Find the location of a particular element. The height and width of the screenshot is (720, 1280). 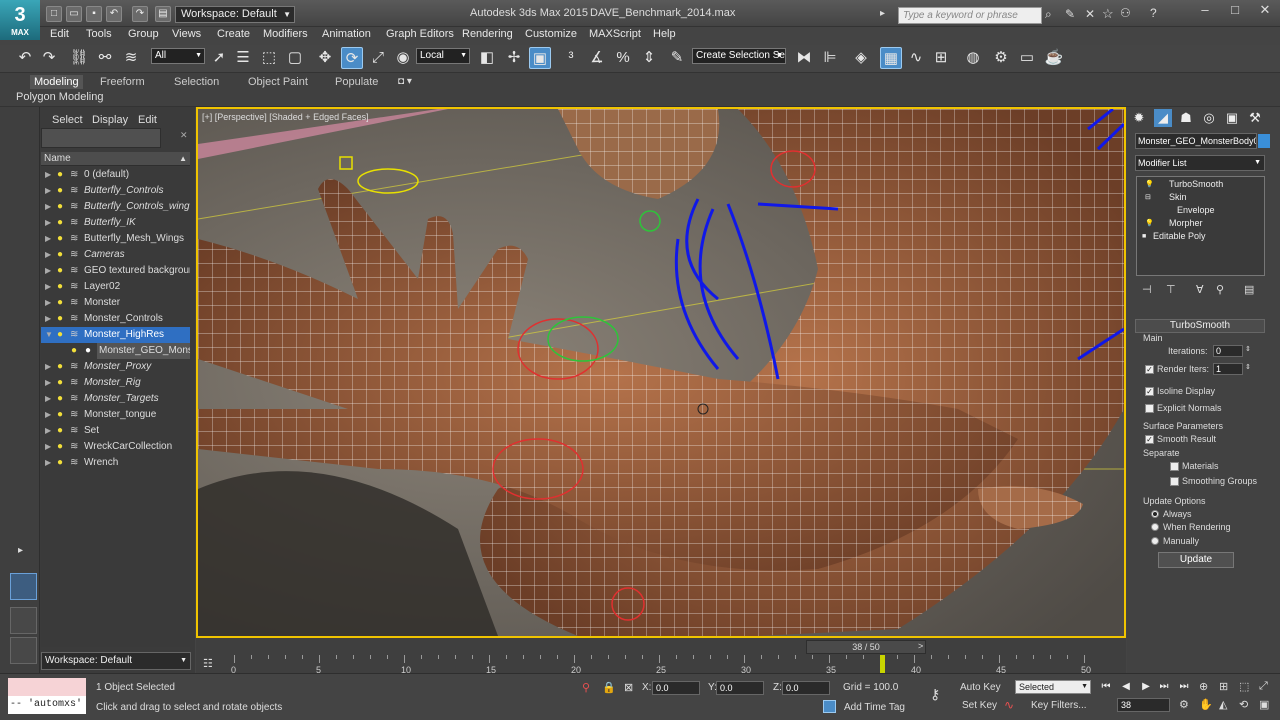

communication-icon: ✕ is located at coordinates (1090, 14).